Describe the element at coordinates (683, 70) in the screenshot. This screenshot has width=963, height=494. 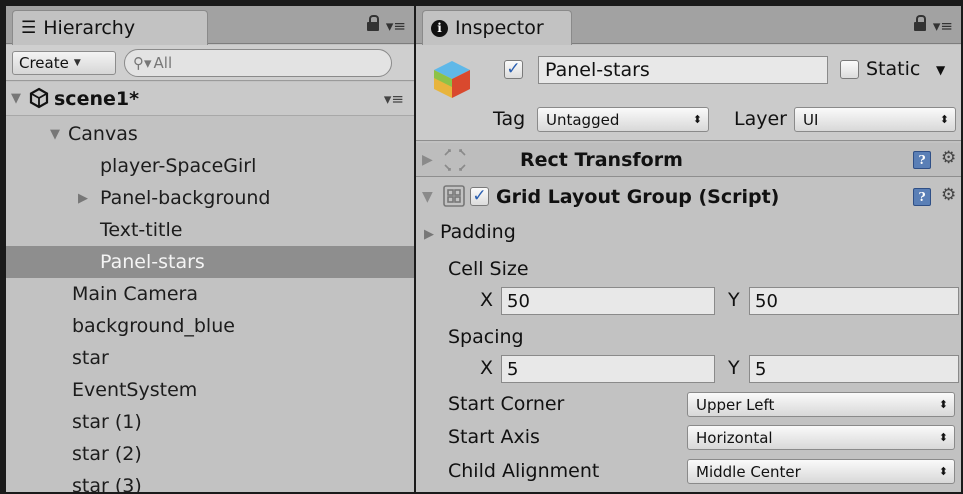
I see `object-name-field: Panel-stars` at that location.